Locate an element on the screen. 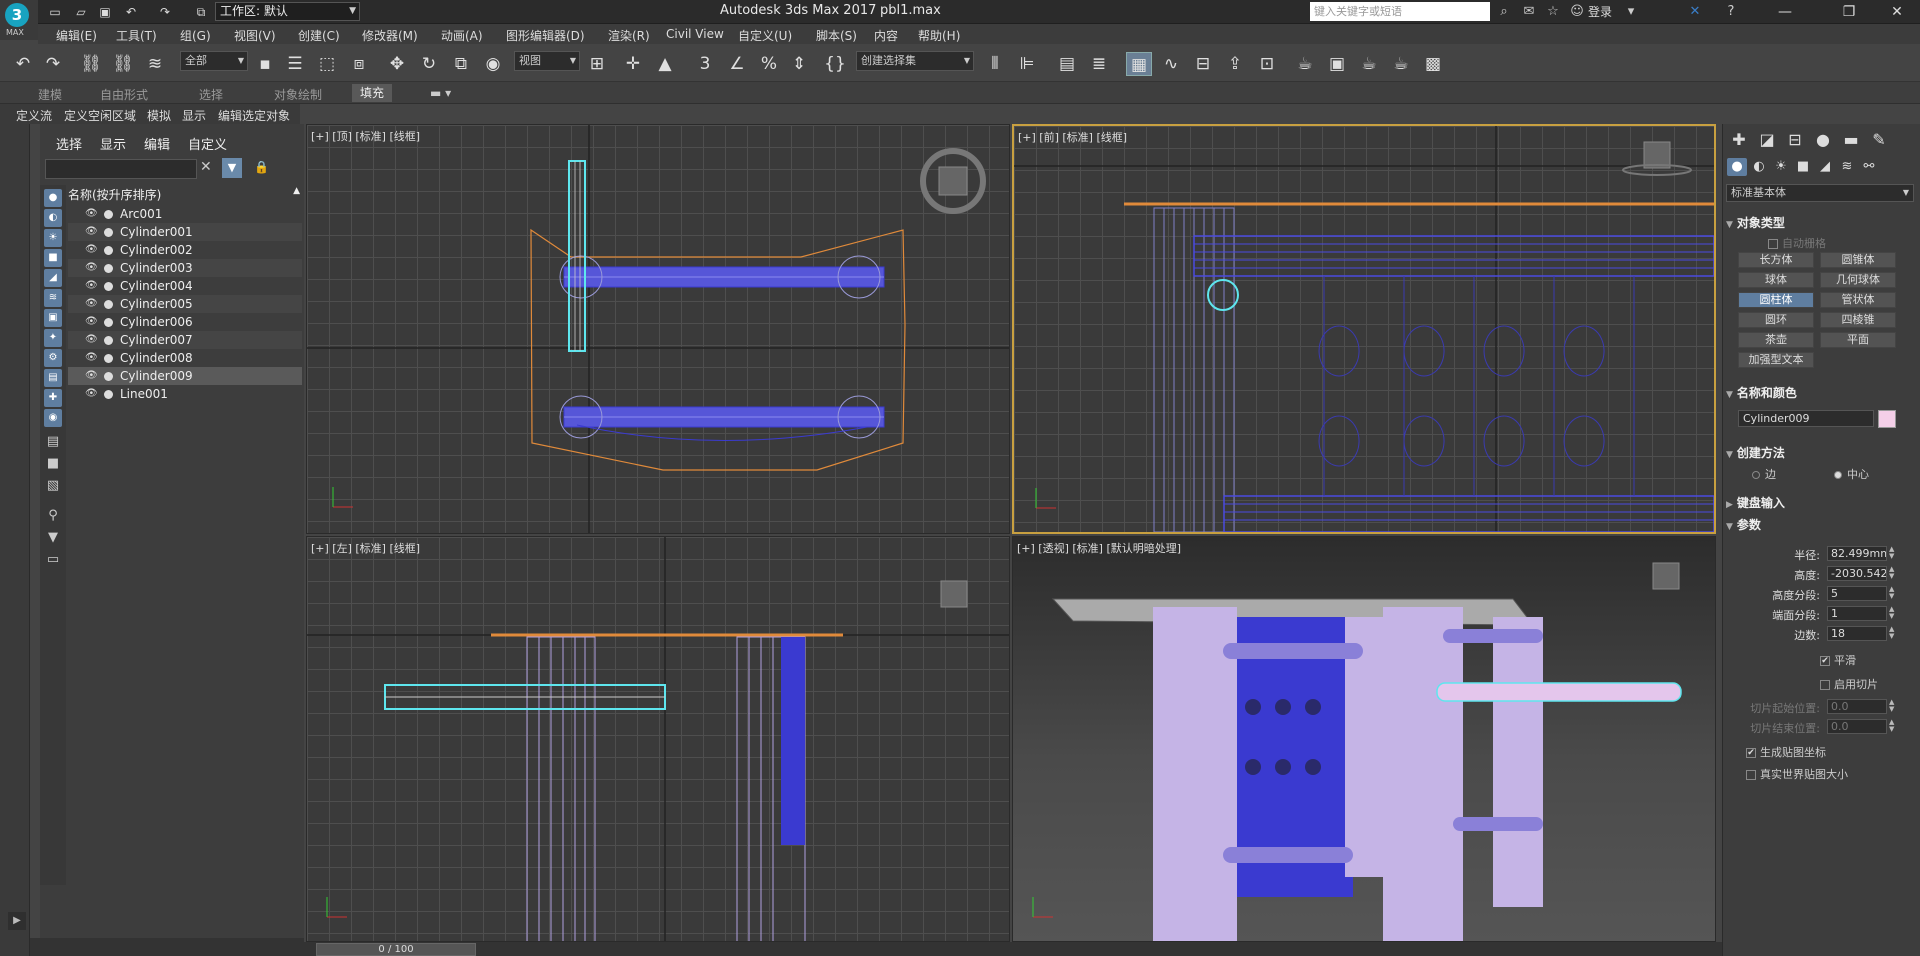 The height and width of the screenshot is (956, 1920). scene-list-item: 👁 Cylinder004 is located at coordinates (185, 286).